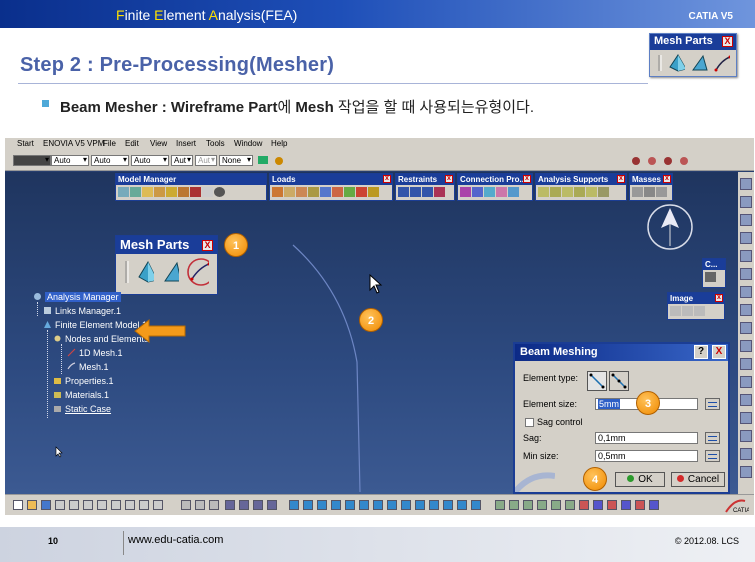 Image resolution: width=755 pixels, height=562 pixels. I want to click on image-toolbar: Image x, so click(696, 306).